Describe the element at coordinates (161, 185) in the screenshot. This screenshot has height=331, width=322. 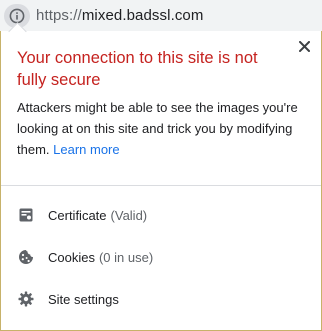
I see `divider` at that location.